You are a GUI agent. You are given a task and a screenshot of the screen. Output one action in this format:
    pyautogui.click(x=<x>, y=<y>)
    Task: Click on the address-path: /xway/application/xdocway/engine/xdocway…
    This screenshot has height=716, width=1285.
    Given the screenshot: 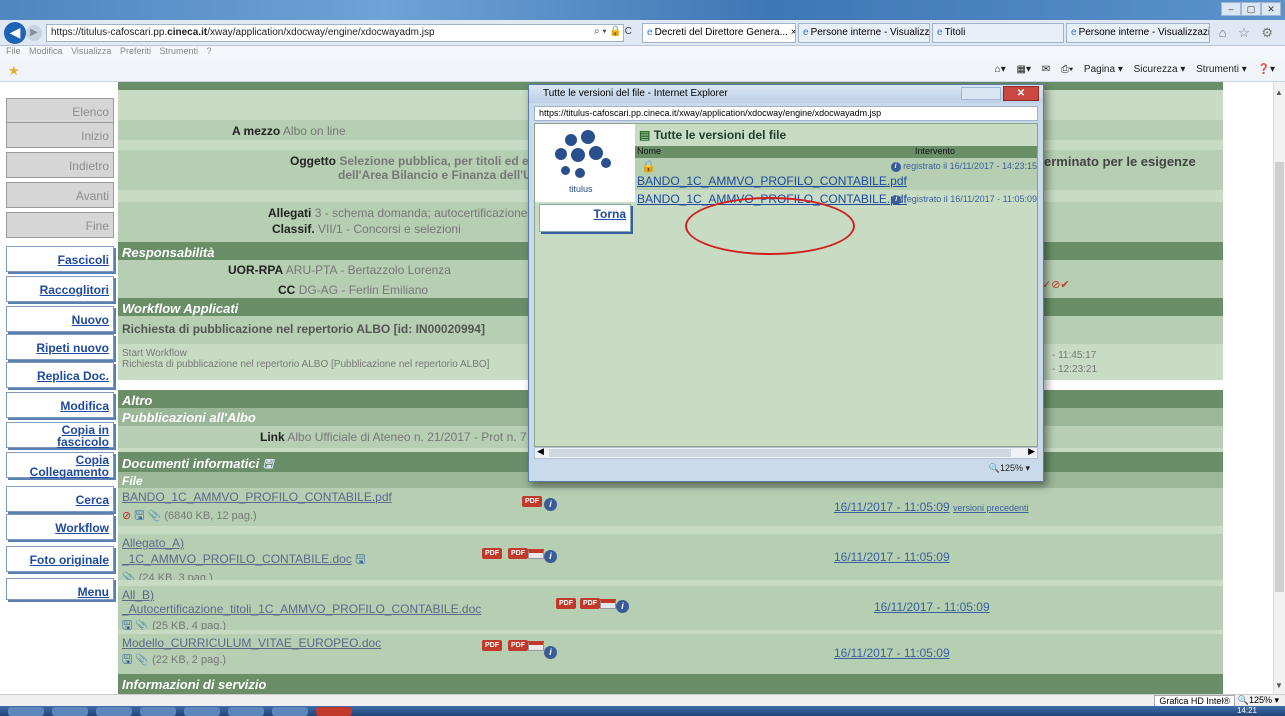 What is the action you would take?
    pyautogui.click(x=321, y=32)
    